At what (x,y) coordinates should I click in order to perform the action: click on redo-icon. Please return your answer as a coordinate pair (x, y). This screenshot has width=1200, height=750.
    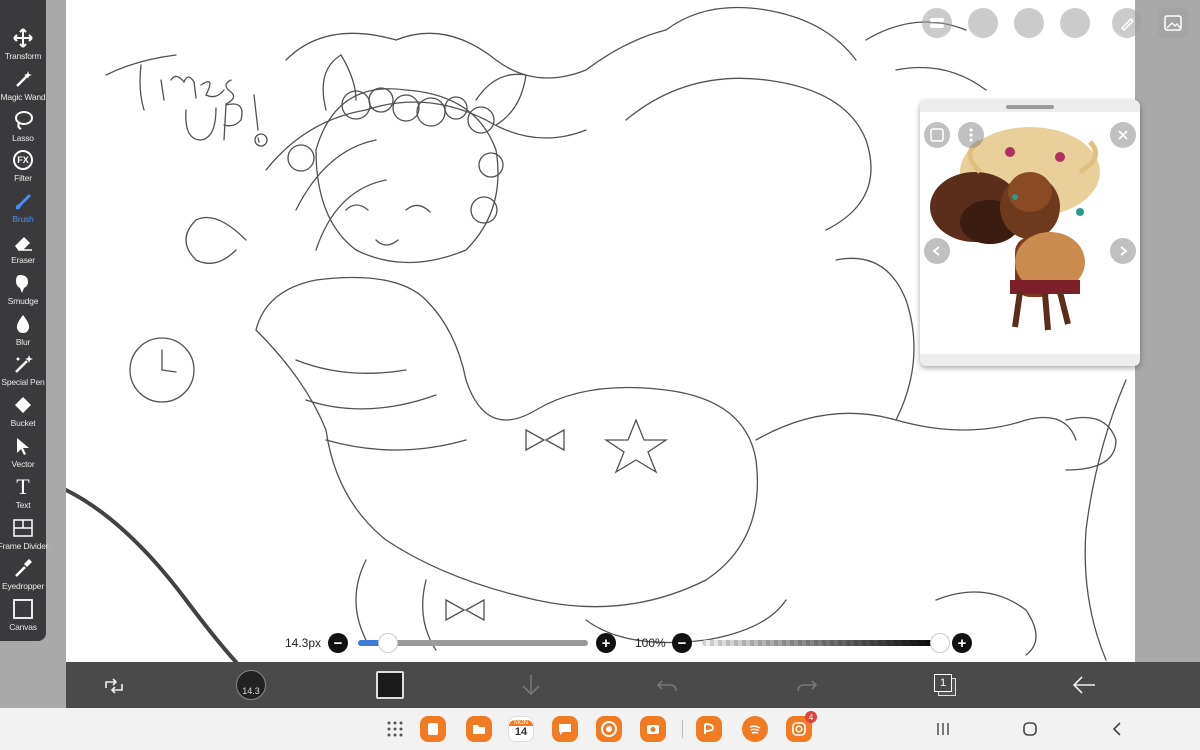
    Looking at the image, I should click on (807, 686).